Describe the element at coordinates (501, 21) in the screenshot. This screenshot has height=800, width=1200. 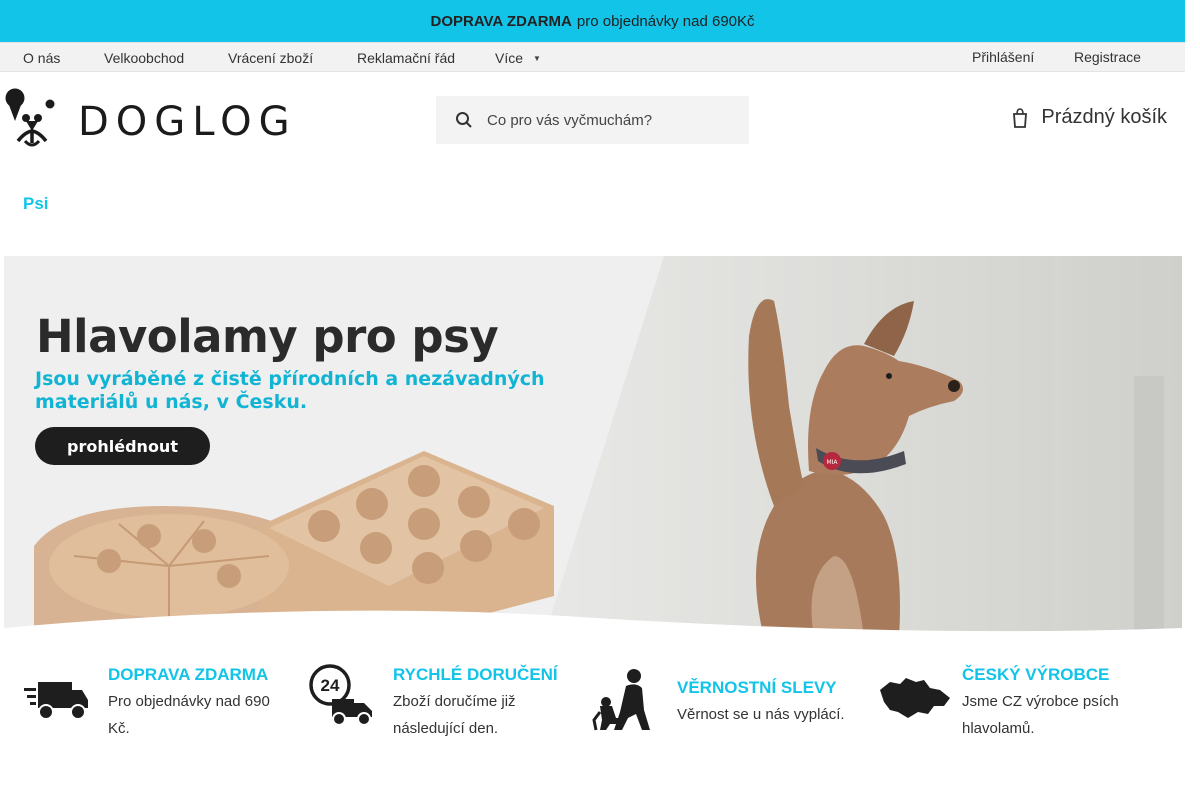
I see `promo-bold: DOPRAVA ZDARMA` at that location.